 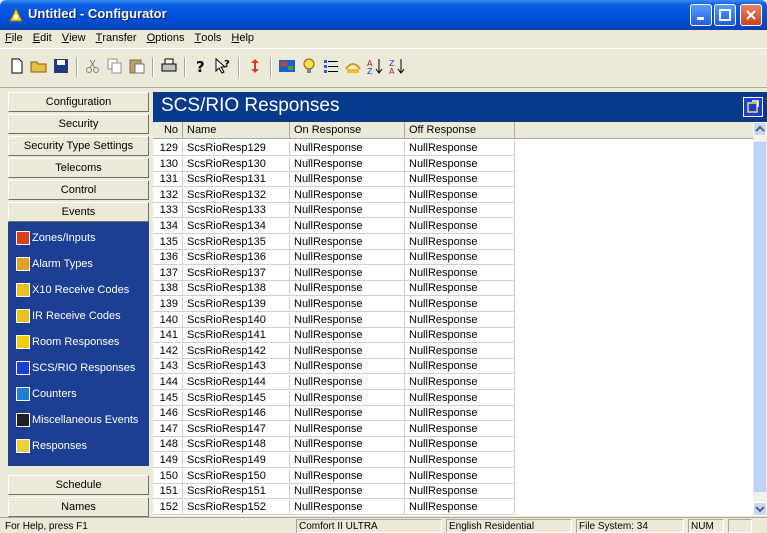 I want to click on table-row: 142 ScsRioResp142 NullResponse NullResponse, so click(x=334, y=351).